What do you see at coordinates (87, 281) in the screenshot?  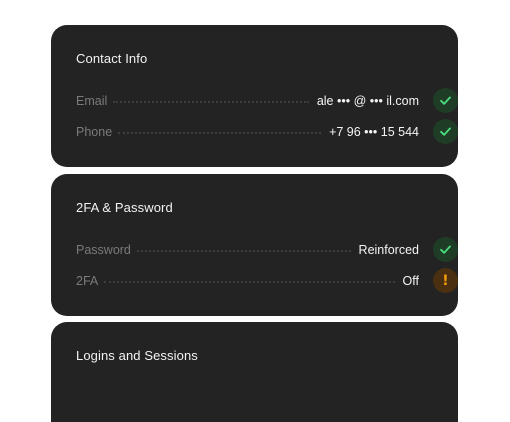 I see `two-factor-label: 2FA` at bounding box center [87, 281].